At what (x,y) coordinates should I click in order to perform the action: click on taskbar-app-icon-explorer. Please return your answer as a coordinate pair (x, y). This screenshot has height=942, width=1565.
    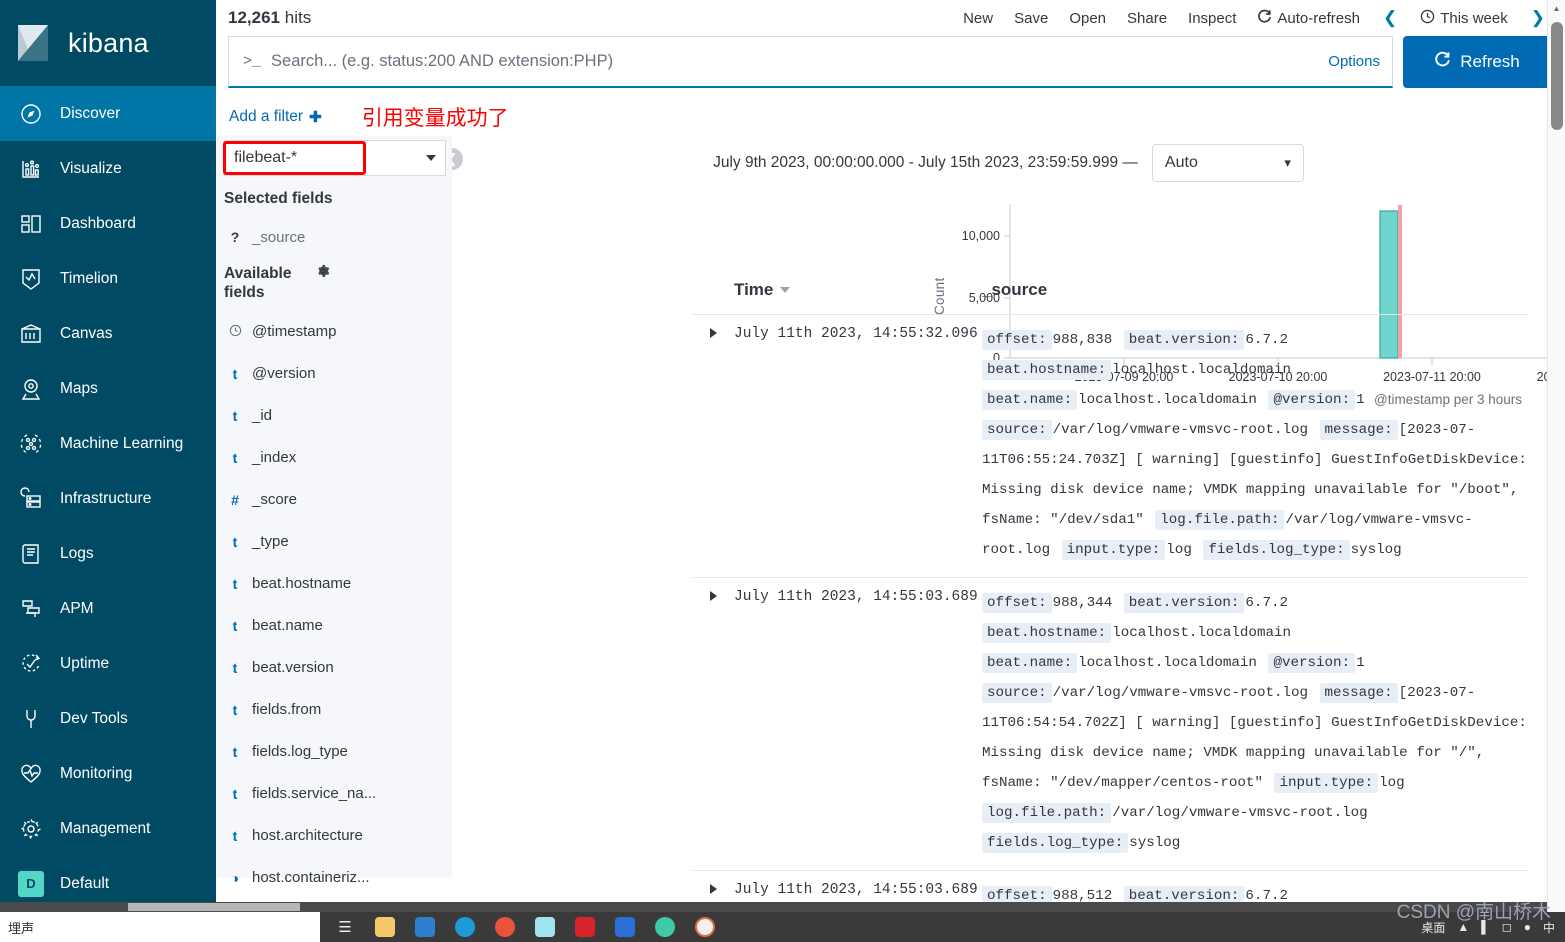
    Looking at the image, I should click on (385, 927).